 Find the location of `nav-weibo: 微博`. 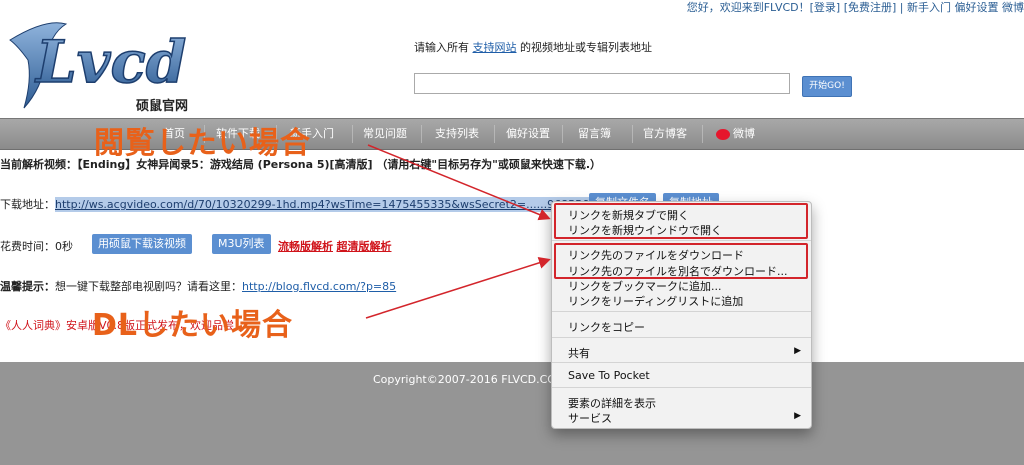

nav-weibo: 微博 is located at coordinates (735, 134).